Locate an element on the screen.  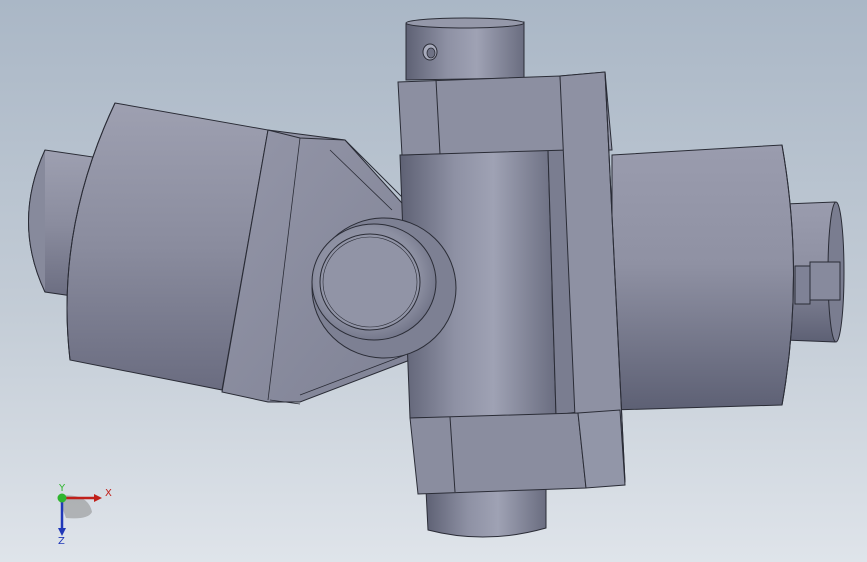
bottom-shaft is located at coordinates (486, 512).